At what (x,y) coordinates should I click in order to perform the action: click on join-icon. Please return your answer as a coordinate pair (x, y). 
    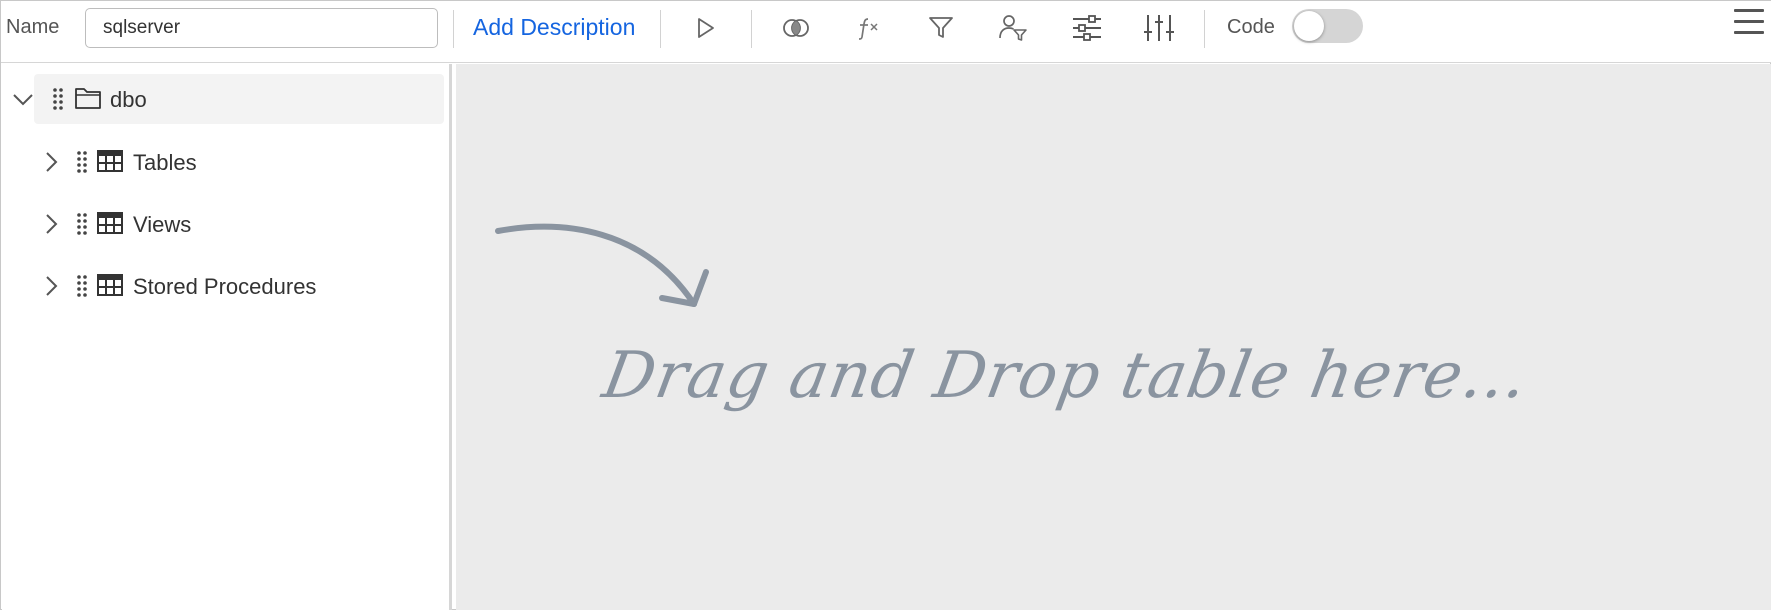
    Looking at the image, I should click on (796, 28).